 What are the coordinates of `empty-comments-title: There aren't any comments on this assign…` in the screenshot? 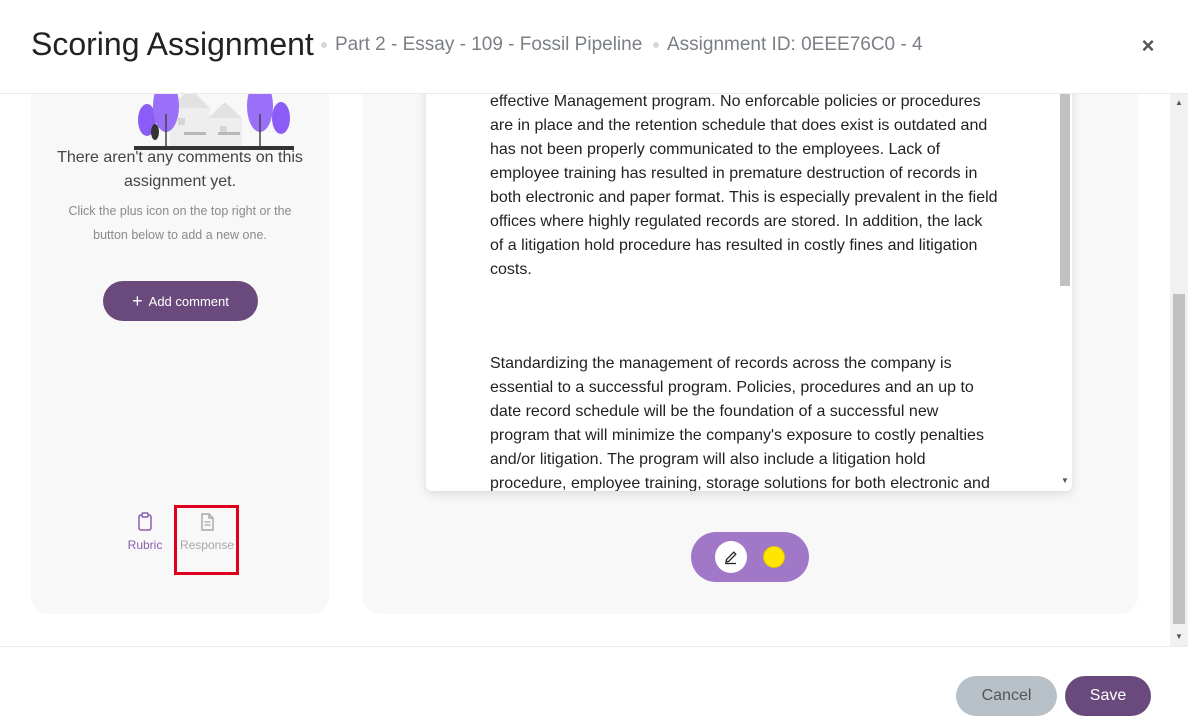 It's located at (180, 169).